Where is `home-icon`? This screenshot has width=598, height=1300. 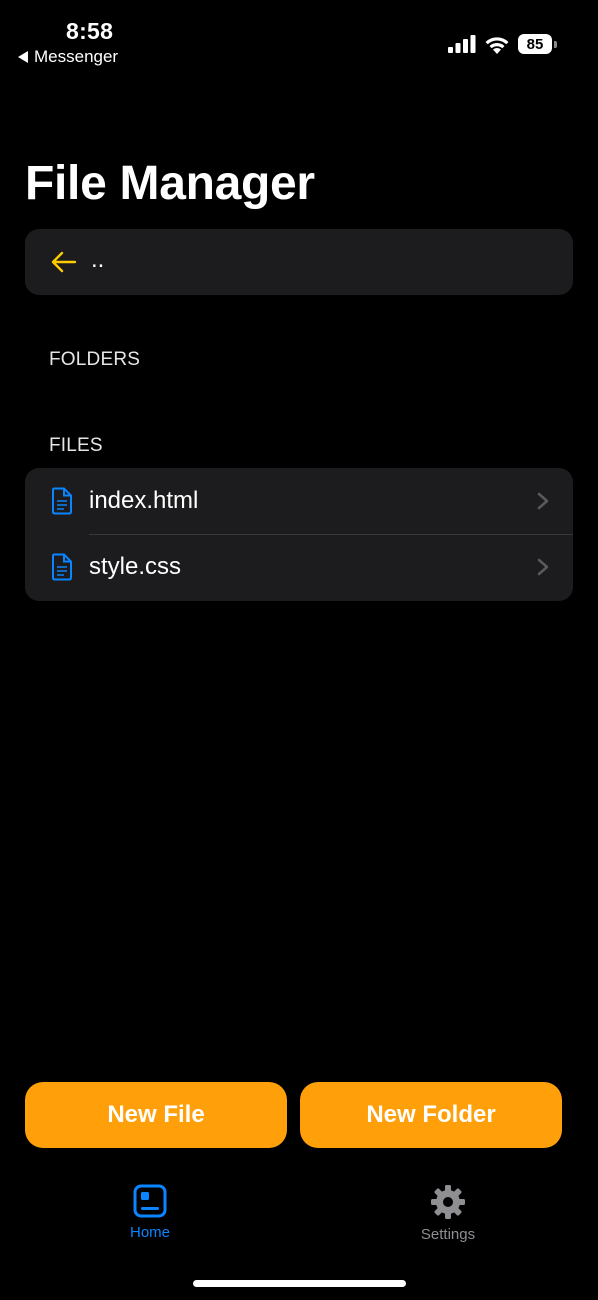 home-icon is located at coordinates (150, 1201).